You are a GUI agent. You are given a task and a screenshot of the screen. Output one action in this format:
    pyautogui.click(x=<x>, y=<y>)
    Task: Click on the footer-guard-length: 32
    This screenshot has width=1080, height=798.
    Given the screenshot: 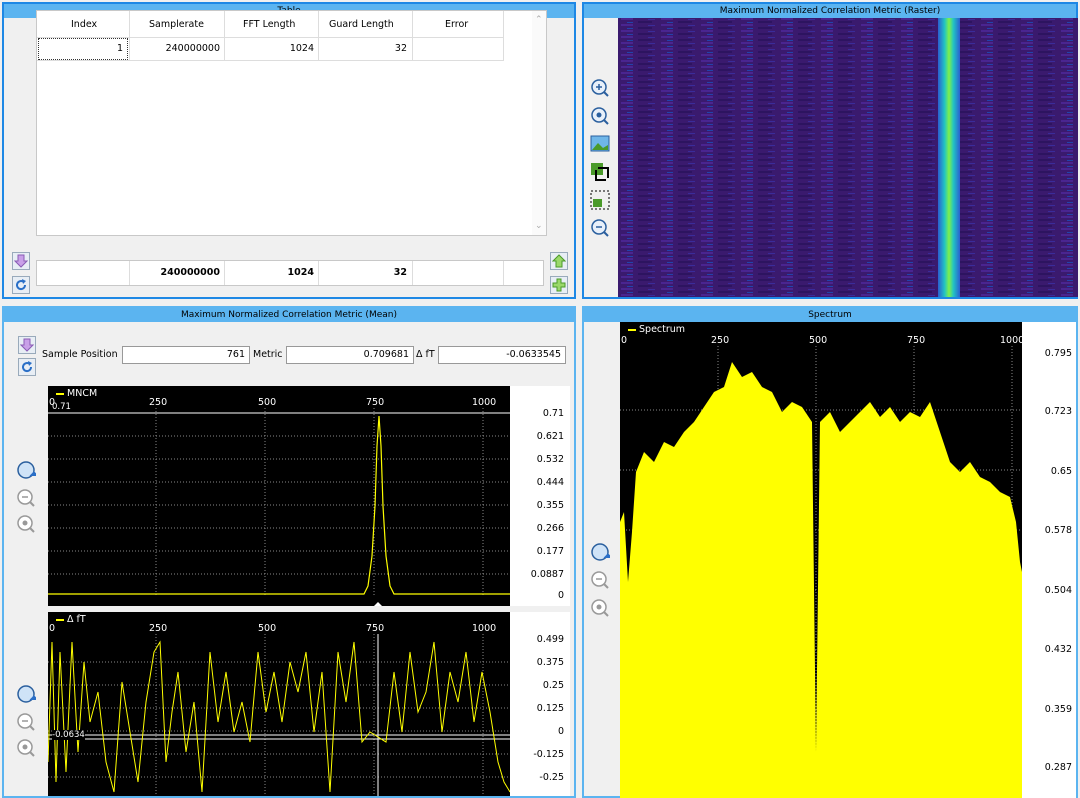 What is the action you would take?
    pyautogui.click(x=400, y=272)
    